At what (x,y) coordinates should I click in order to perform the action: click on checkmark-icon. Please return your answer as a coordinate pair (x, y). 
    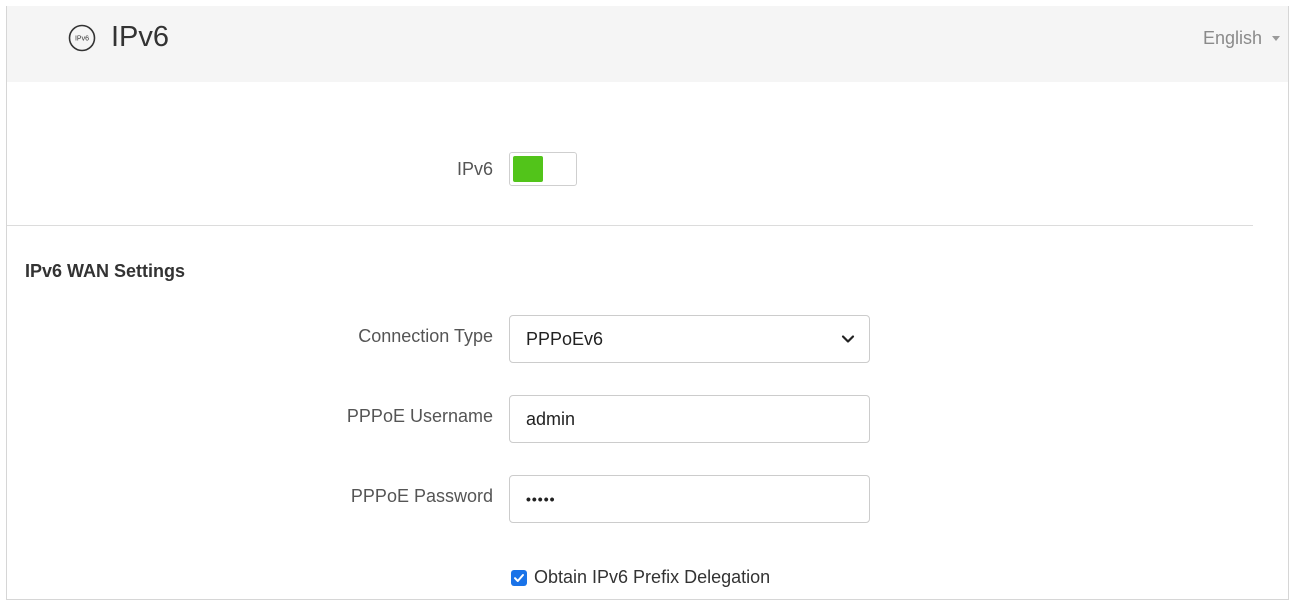
    Looking at the image, I should click on (519, 577).